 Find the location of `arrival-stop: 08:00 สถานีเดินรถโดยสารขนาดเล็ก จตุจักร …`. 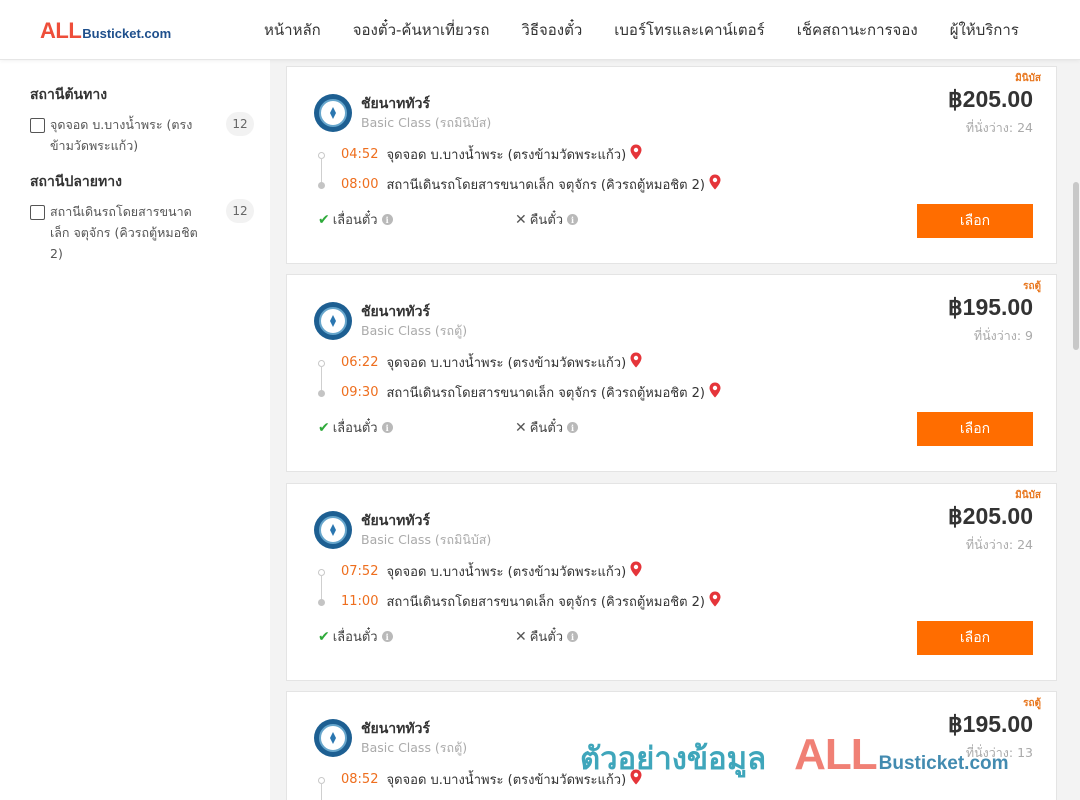

arrival-stop: 08:00 สถานีเดินรถโดยสารขนาดเล็ก จตุจักร … is located at coordinates (531, 184).